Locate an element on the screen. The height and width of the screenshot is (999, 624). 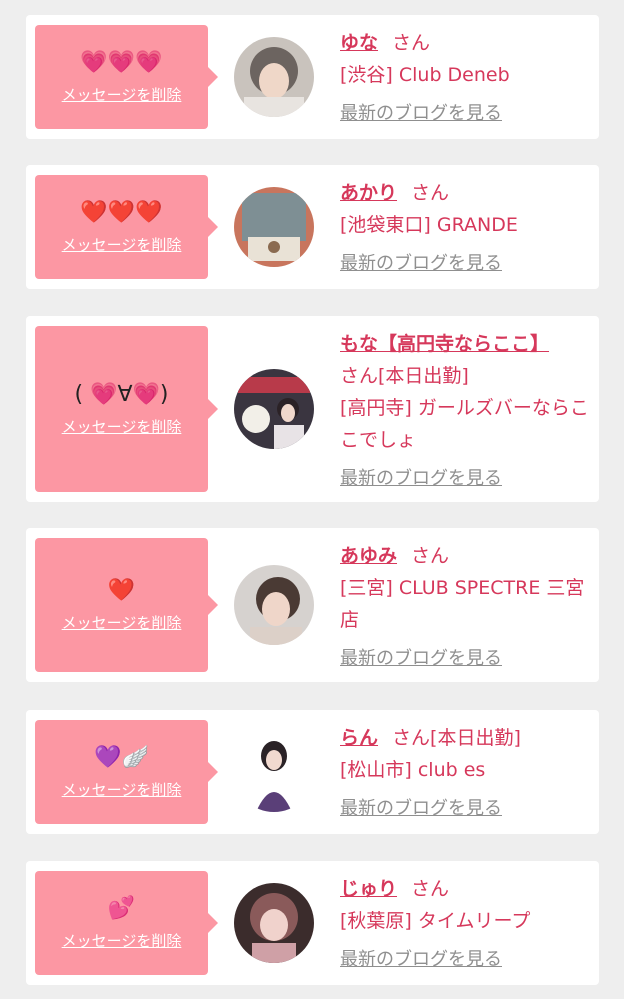
message-text: ❤️ is located at coordinates (121, 590).